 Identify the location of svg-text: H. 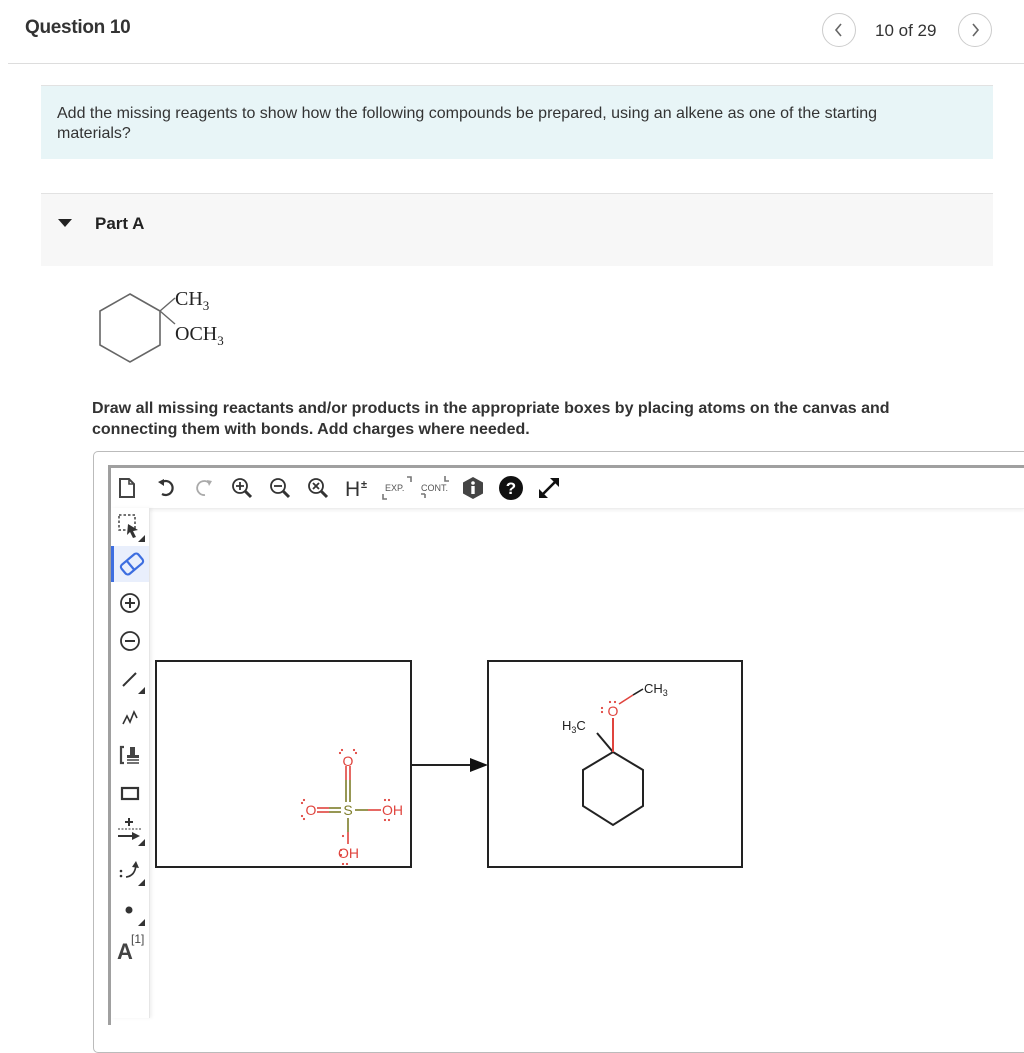
(352, 489).